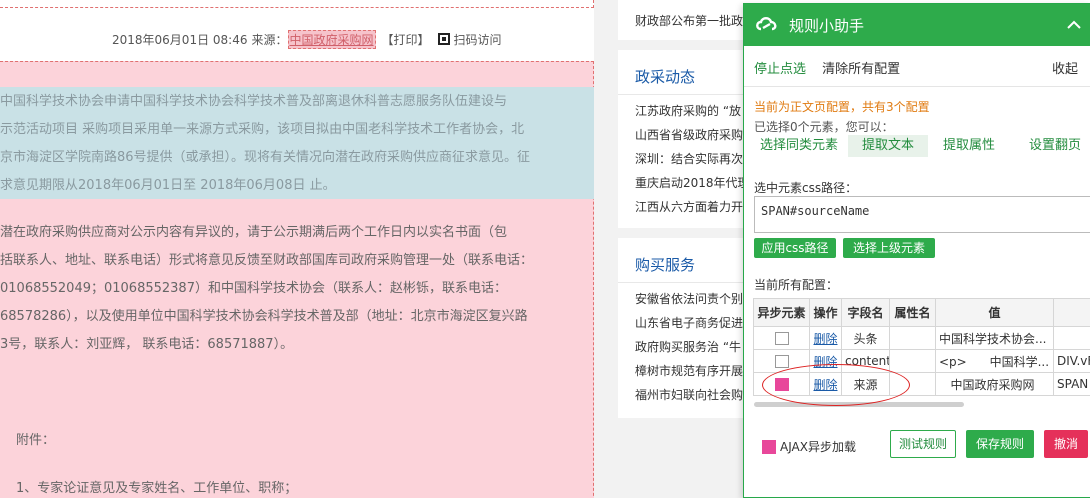 This screenshot has width=1090, height=498. What do you see at coordinates (443, 39) in the screenshot?
I see `qr-code-icon` at bounding box center [443, 39].